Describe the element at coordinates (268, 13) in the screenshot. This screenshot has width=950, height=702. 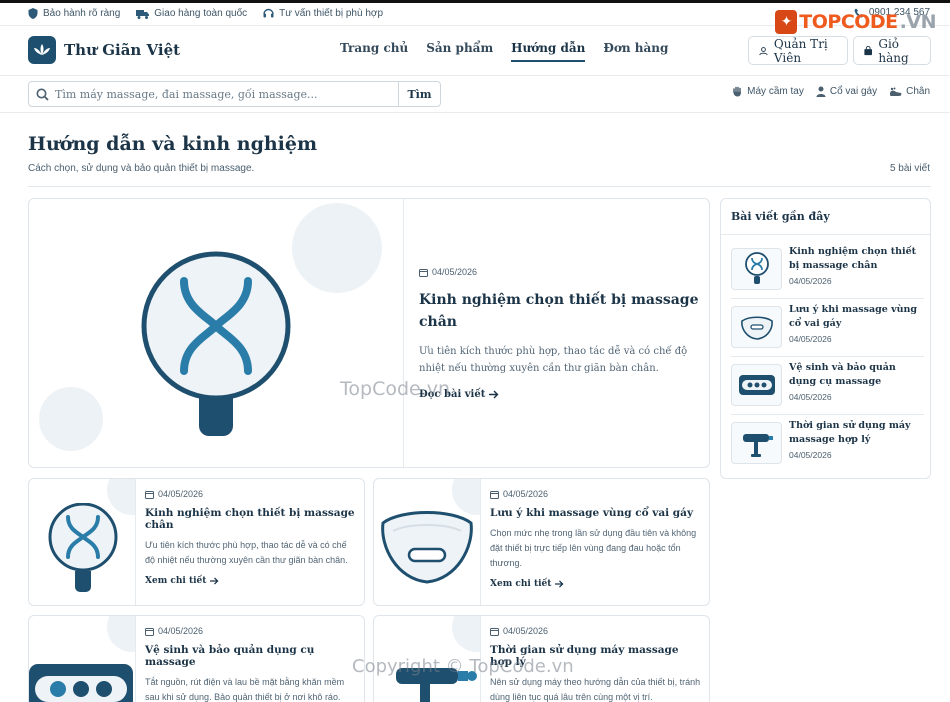
I see `headset-icon` at that location.